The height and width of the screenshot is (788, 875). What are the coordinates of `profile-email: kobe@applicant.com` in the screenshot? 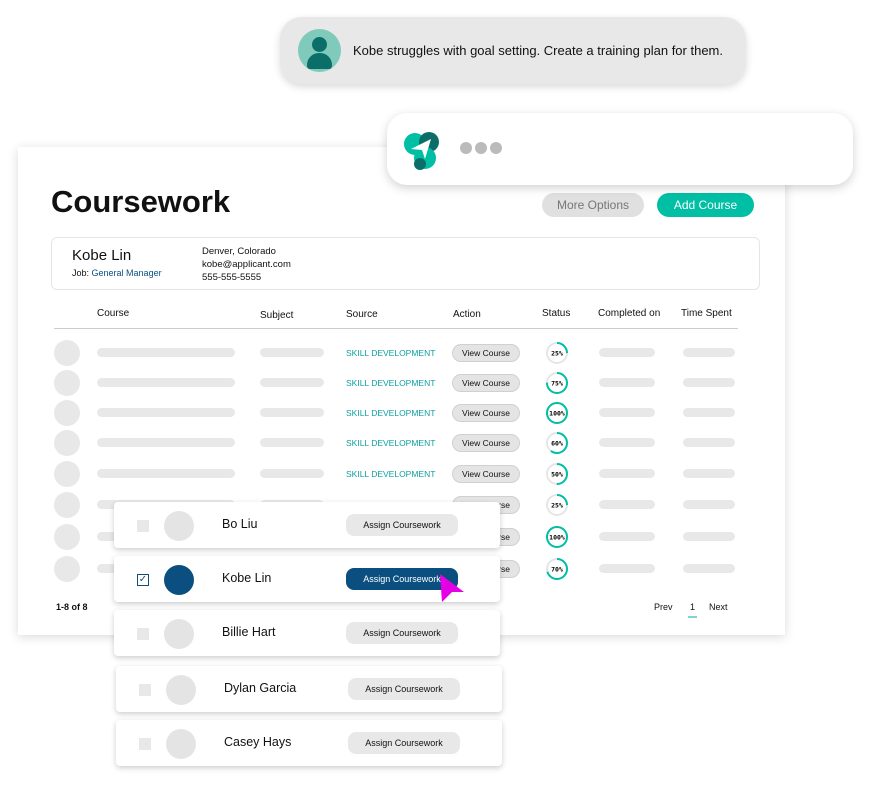 It's located at (246, 264).